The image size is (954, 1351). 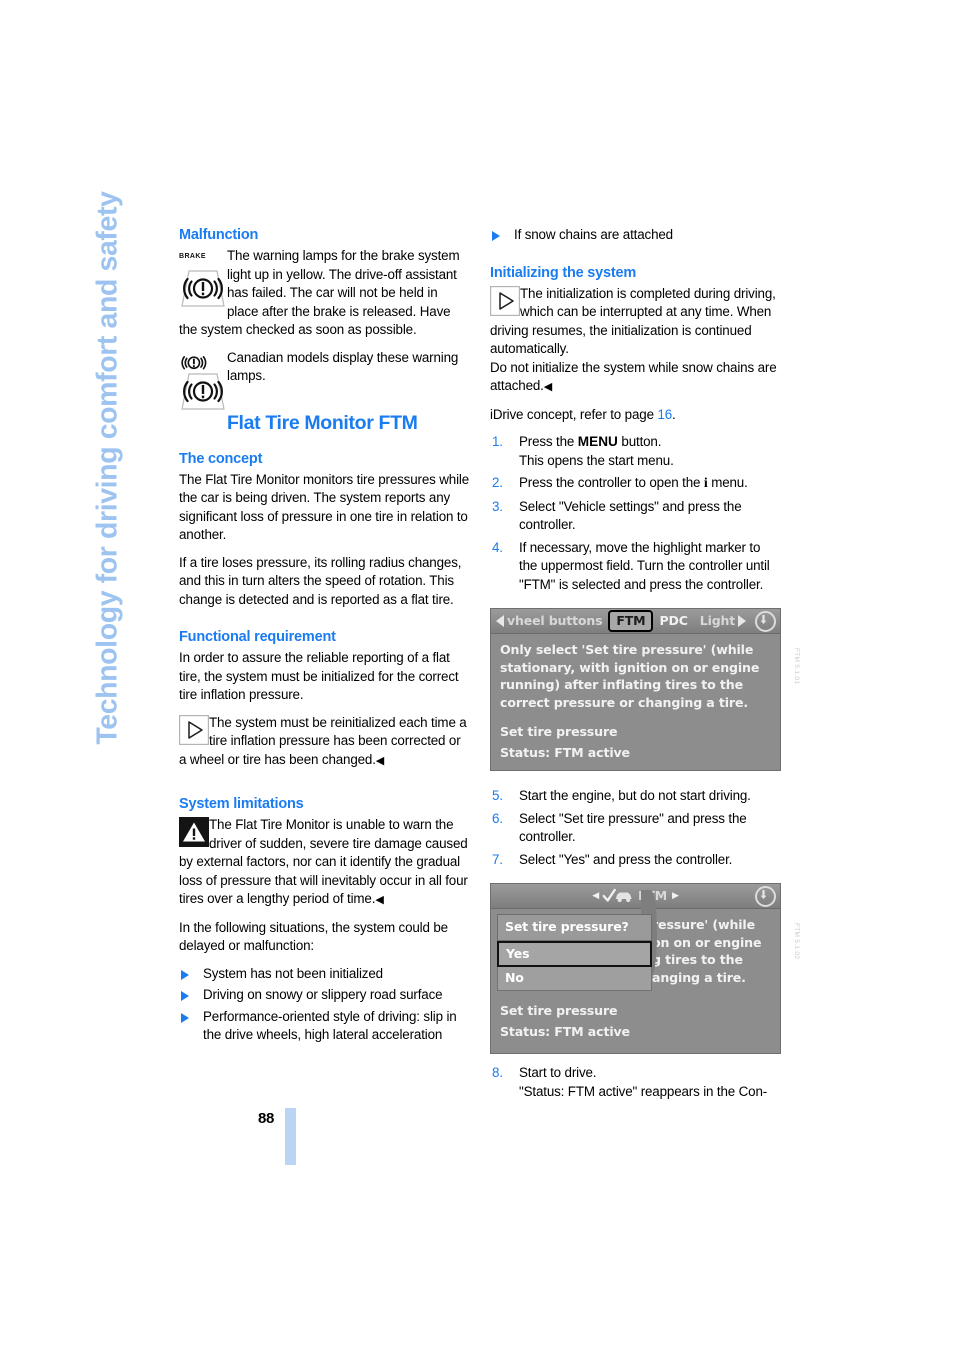 I want to click on step-number: 7., so click(x=497, y=859).